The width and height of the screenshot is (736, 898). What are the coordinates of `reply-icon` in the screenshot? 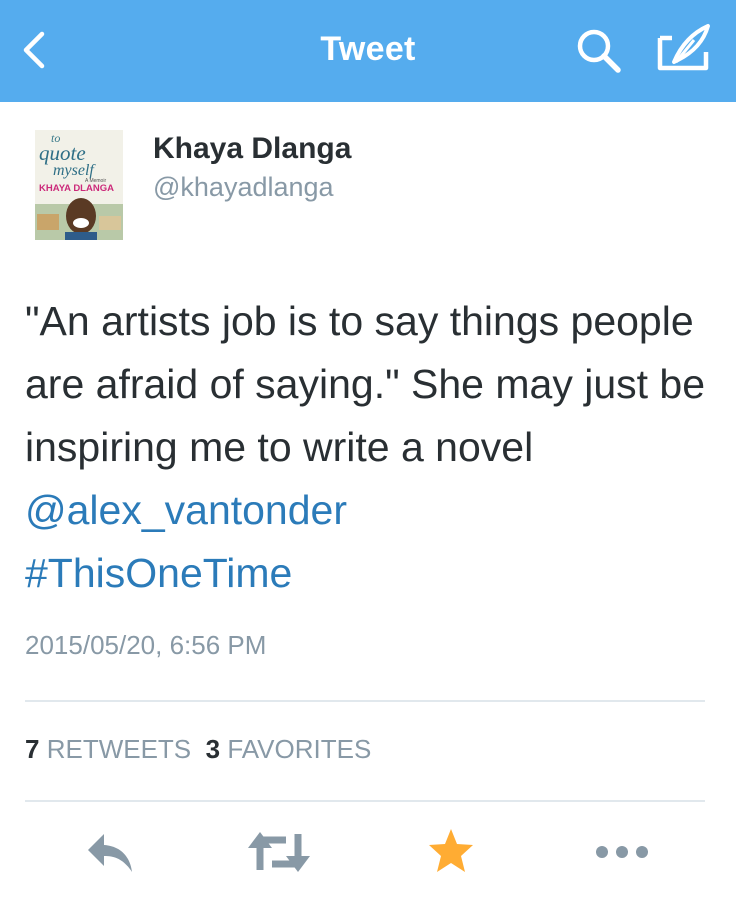 It's located at (110, 852).